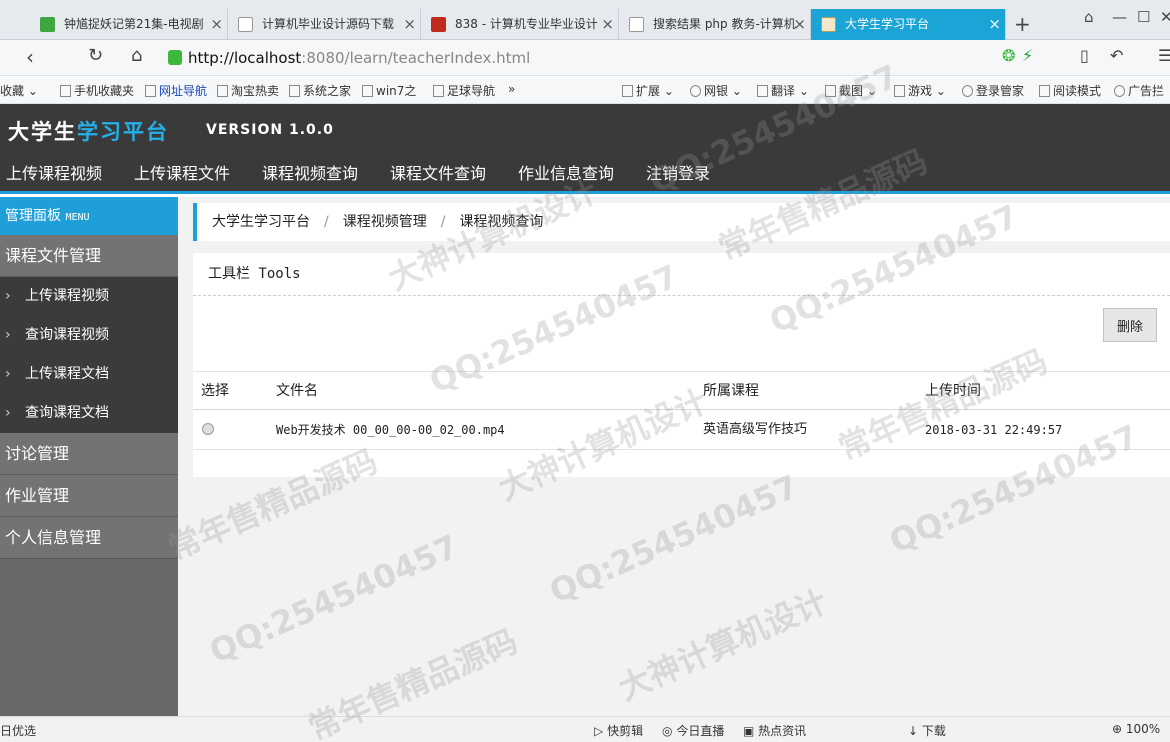  I want to click on column-header-select: 选择, so click(215, 391).